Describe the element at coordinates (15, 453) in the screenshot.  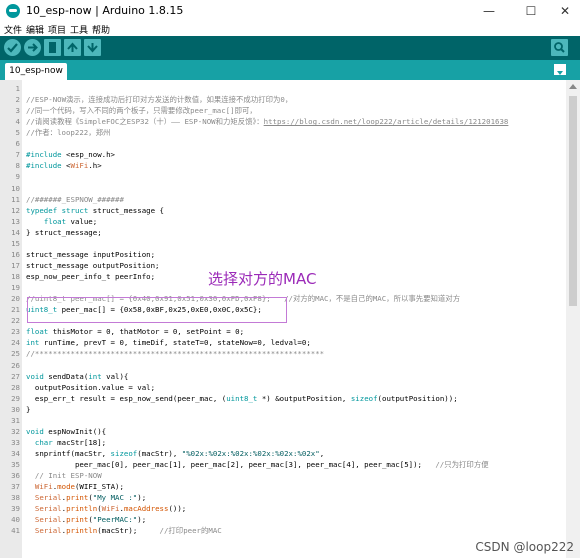
I see `line-number: 34` at that location.